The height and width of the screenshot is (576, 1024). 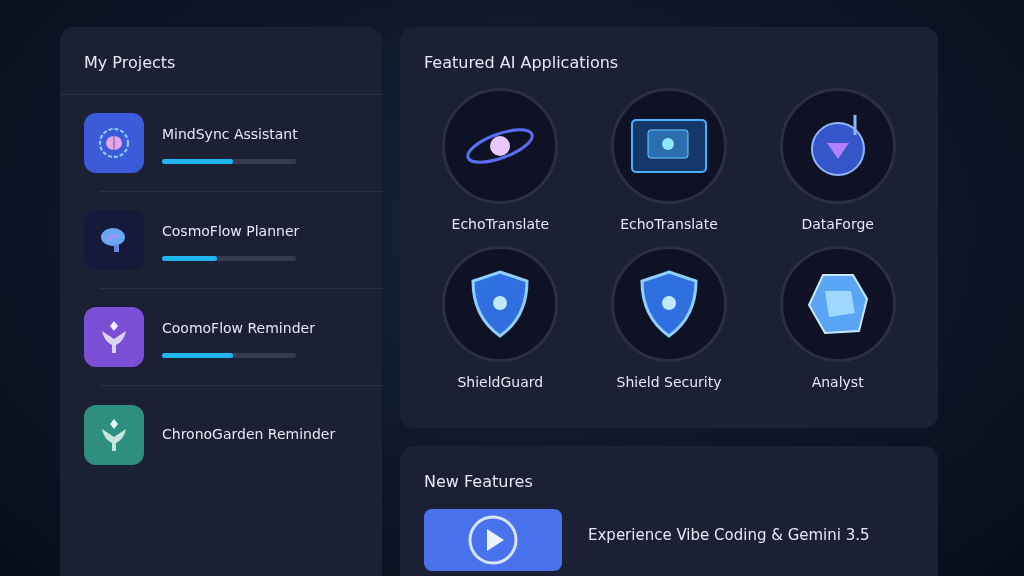 What do you see at coordinates (254, 434) in the screenshot?
I see `project-name: ChronoGarden Reminder` at bounding box center [254, 434].